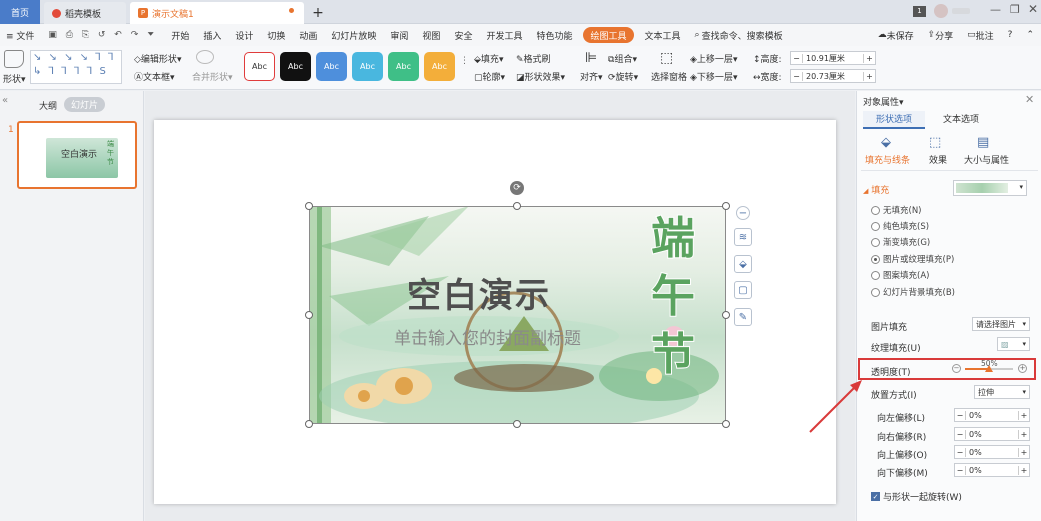 The width and height of the screenshot is (1041, 521). Describe the element at coordinates (205, 57) in the screenshot. I see `merge-shape-icon` at that location.